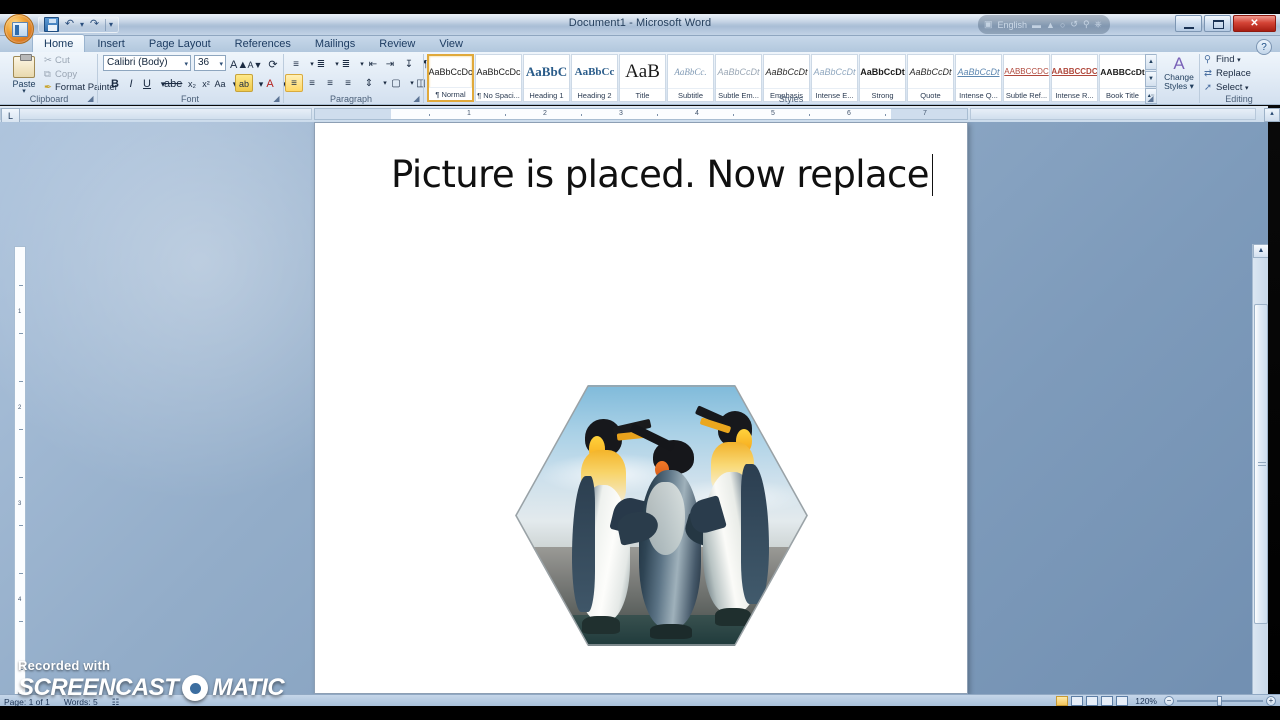 This screenshot has height=720, width=1280. Describe the element at coordinates (641, 114) in the screenshot. I see `horizontal-ruler: 1 2 3 4 5 6 7` at that location.